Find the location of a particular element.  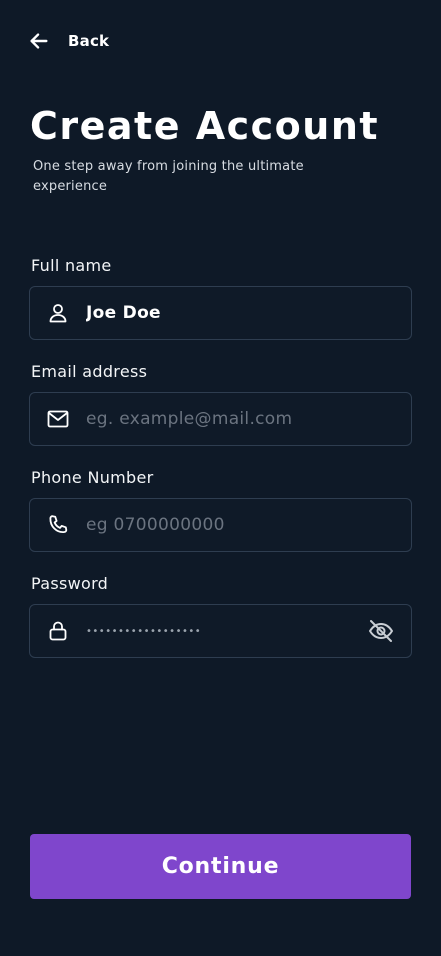

full-name-field is located at coordinates (220, 313).